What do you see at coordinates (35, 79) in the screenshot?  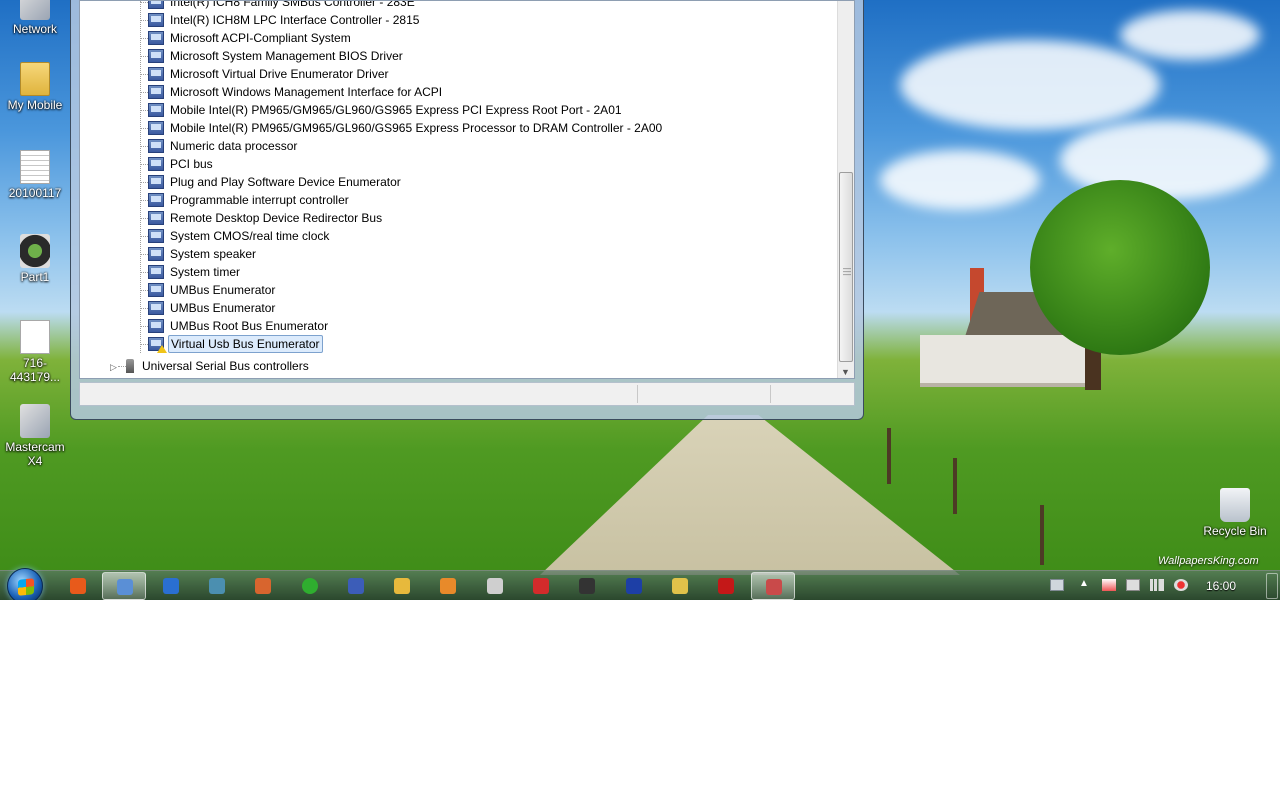 I see `folder-icon` at bounding box center [35, 79].